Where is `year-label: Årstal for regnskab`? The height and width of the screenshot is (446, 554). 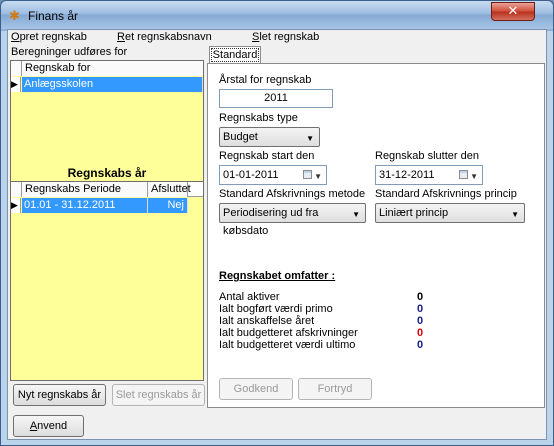
year-label: Årstal for regnskab is located at coordinates (265, 80).